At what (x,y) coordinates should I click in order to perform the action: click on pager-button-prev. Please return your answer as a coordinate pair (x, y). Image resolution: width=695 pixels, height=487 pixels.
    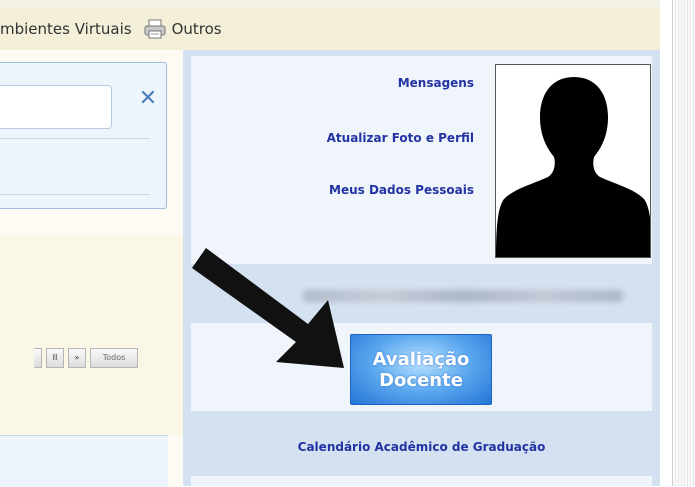
    Looking at the image, I should click on (38, 358).